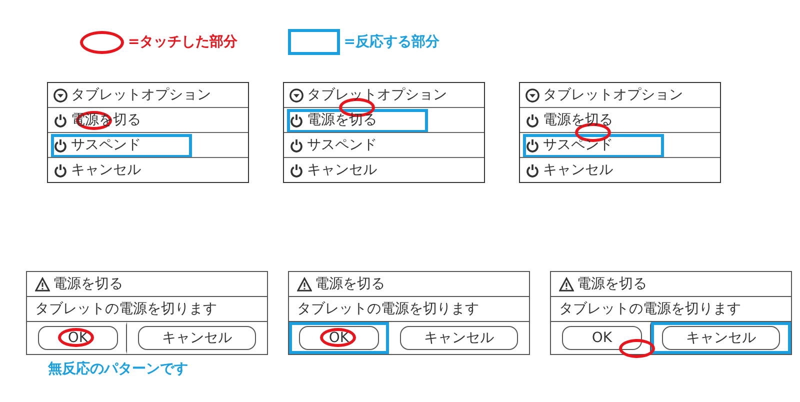 The height and width of the screenshot is (402, 800). Describe the element at coordinates (102, 42) in the screenshot. I see `touch-mark` at that location.